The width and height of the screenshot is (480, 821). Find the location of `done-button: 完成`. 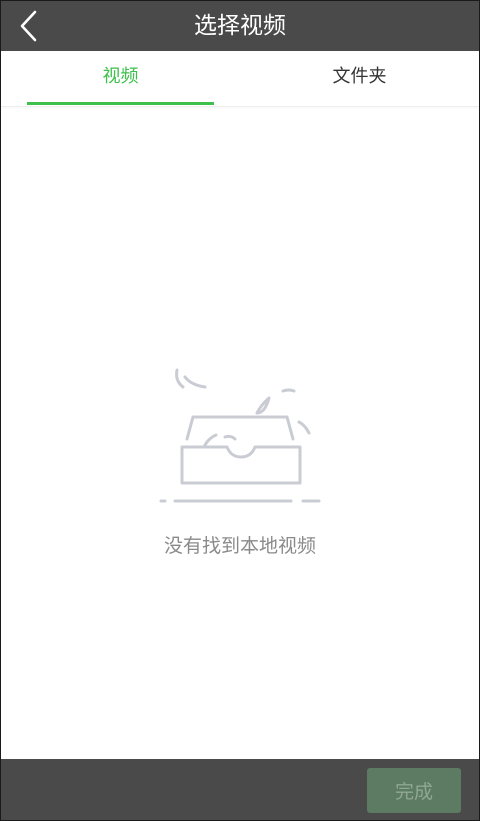

done-button: 完成 is located at coordinates (414, 790).